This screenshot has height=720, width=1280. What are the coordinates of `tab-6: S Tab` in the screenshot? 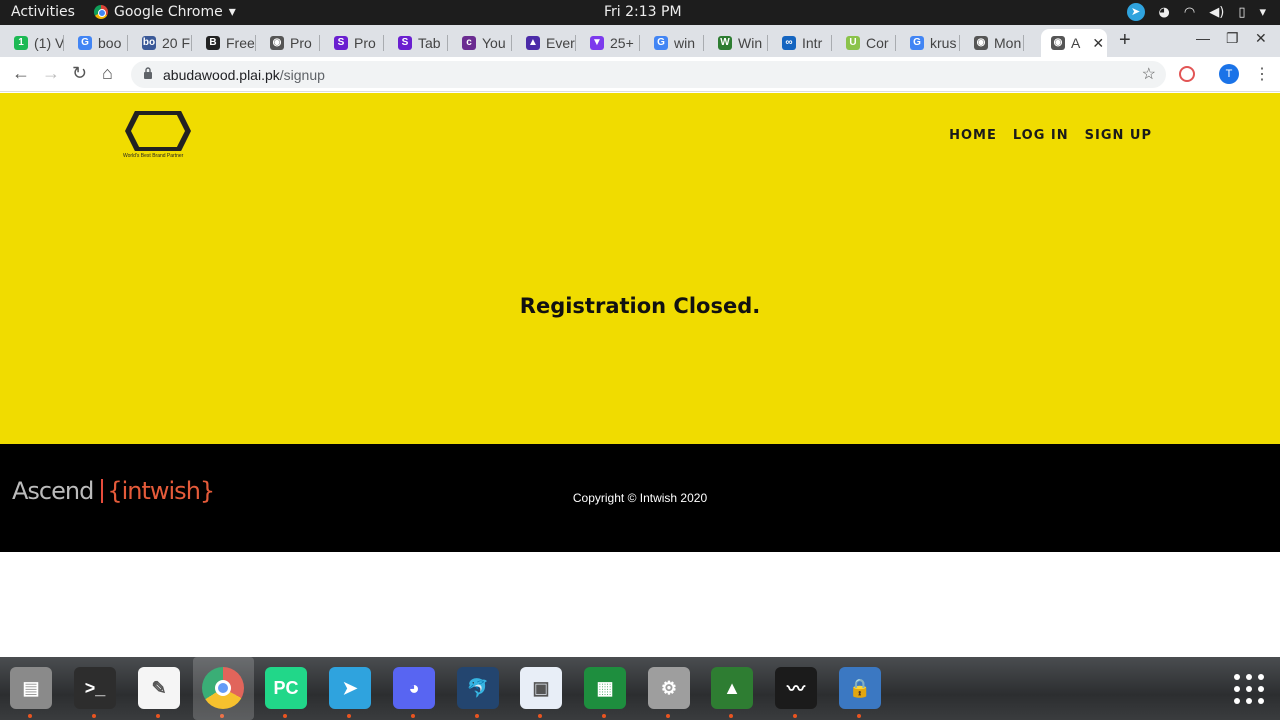 It's located at (416, 43).